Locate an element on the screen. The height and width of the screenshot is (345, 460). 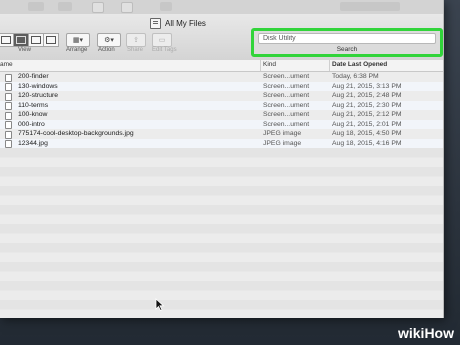
file-name: 110-terms is located at coordinates (33, 105).